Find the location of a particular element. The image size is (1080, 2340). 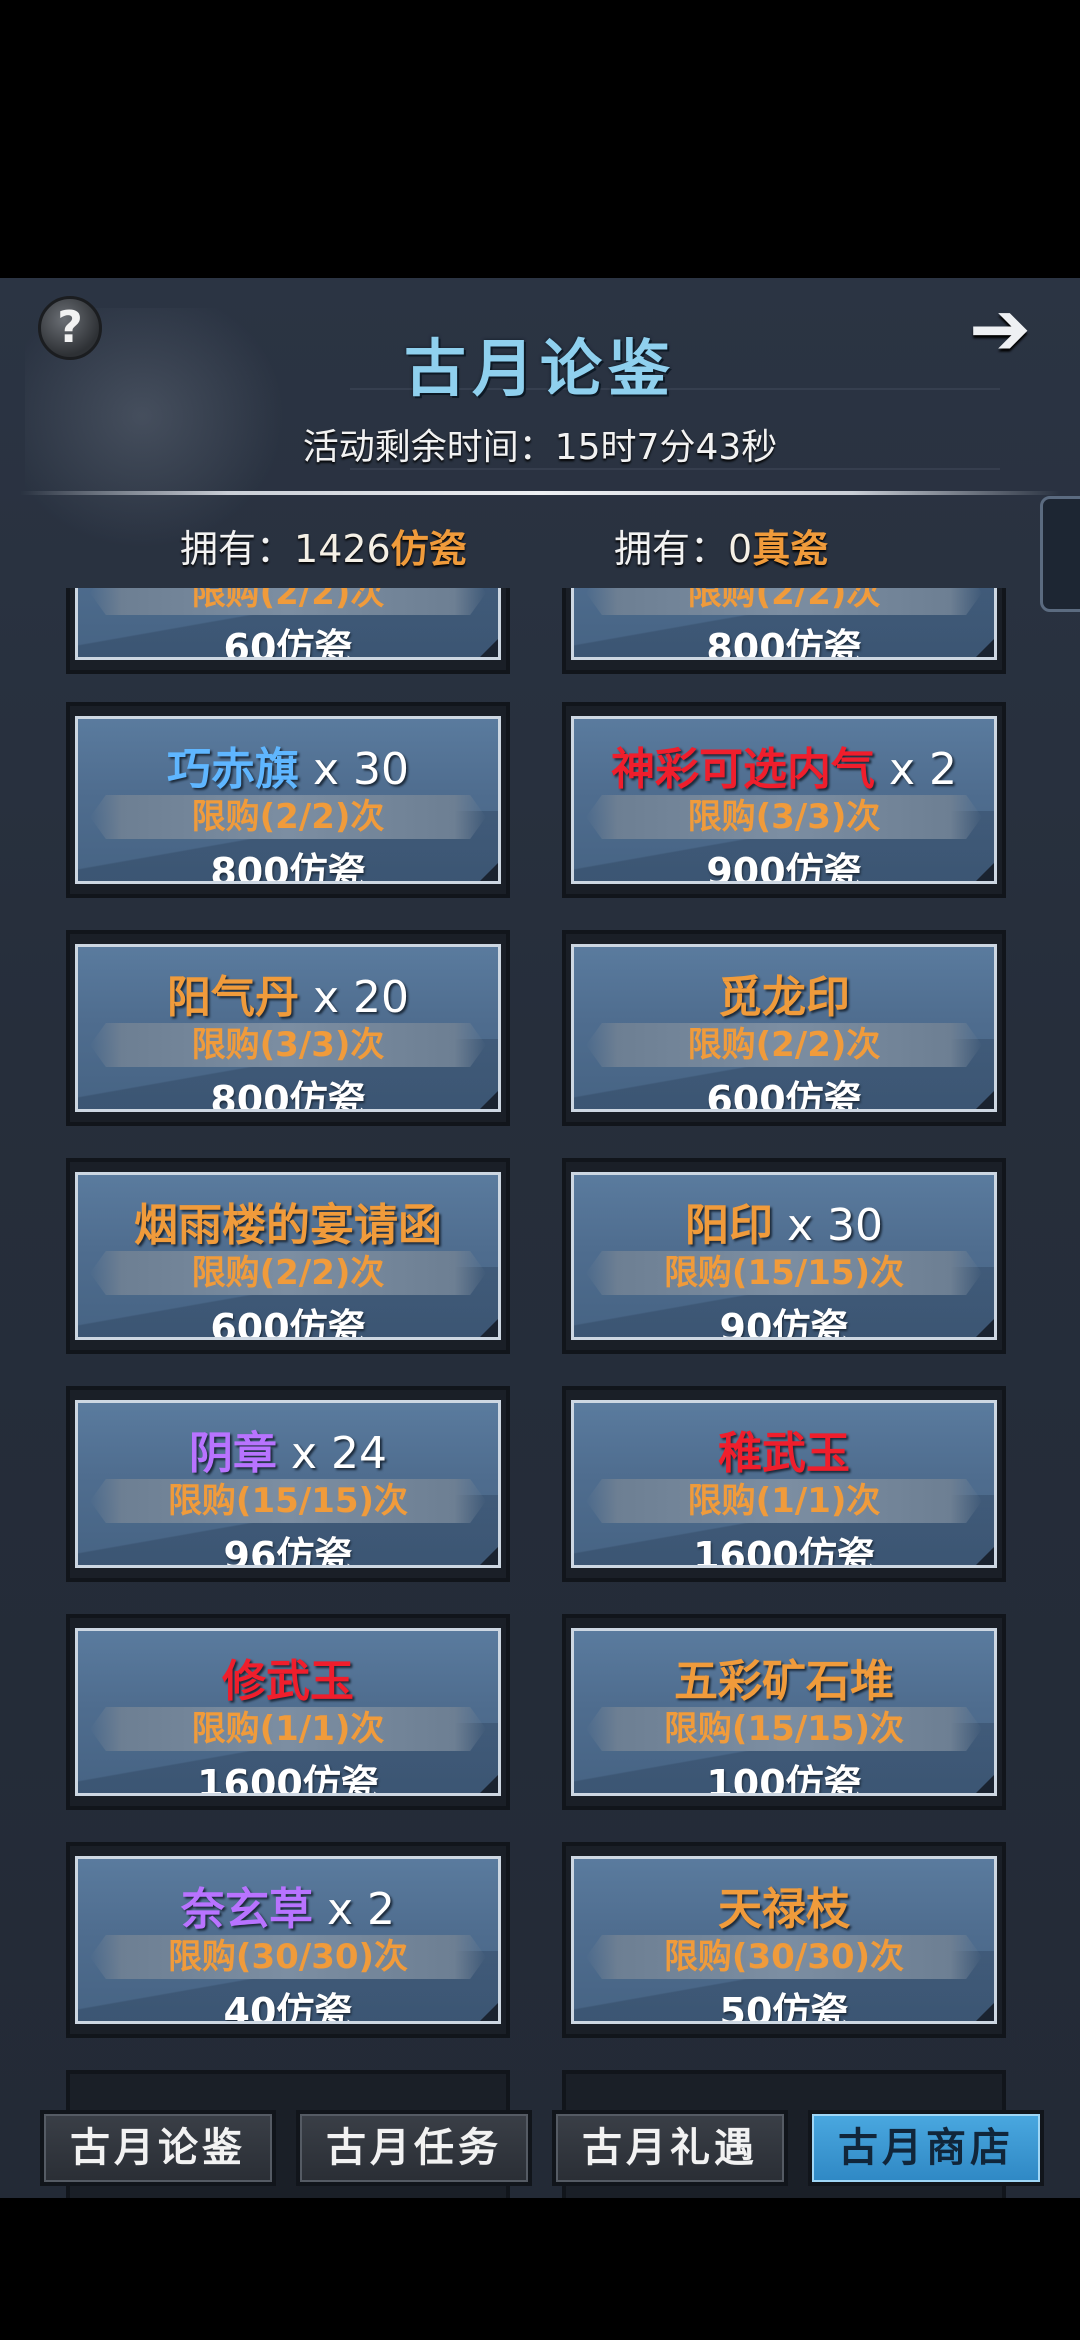

item-quantity: x 24 is located at coordinates (332, 1453).